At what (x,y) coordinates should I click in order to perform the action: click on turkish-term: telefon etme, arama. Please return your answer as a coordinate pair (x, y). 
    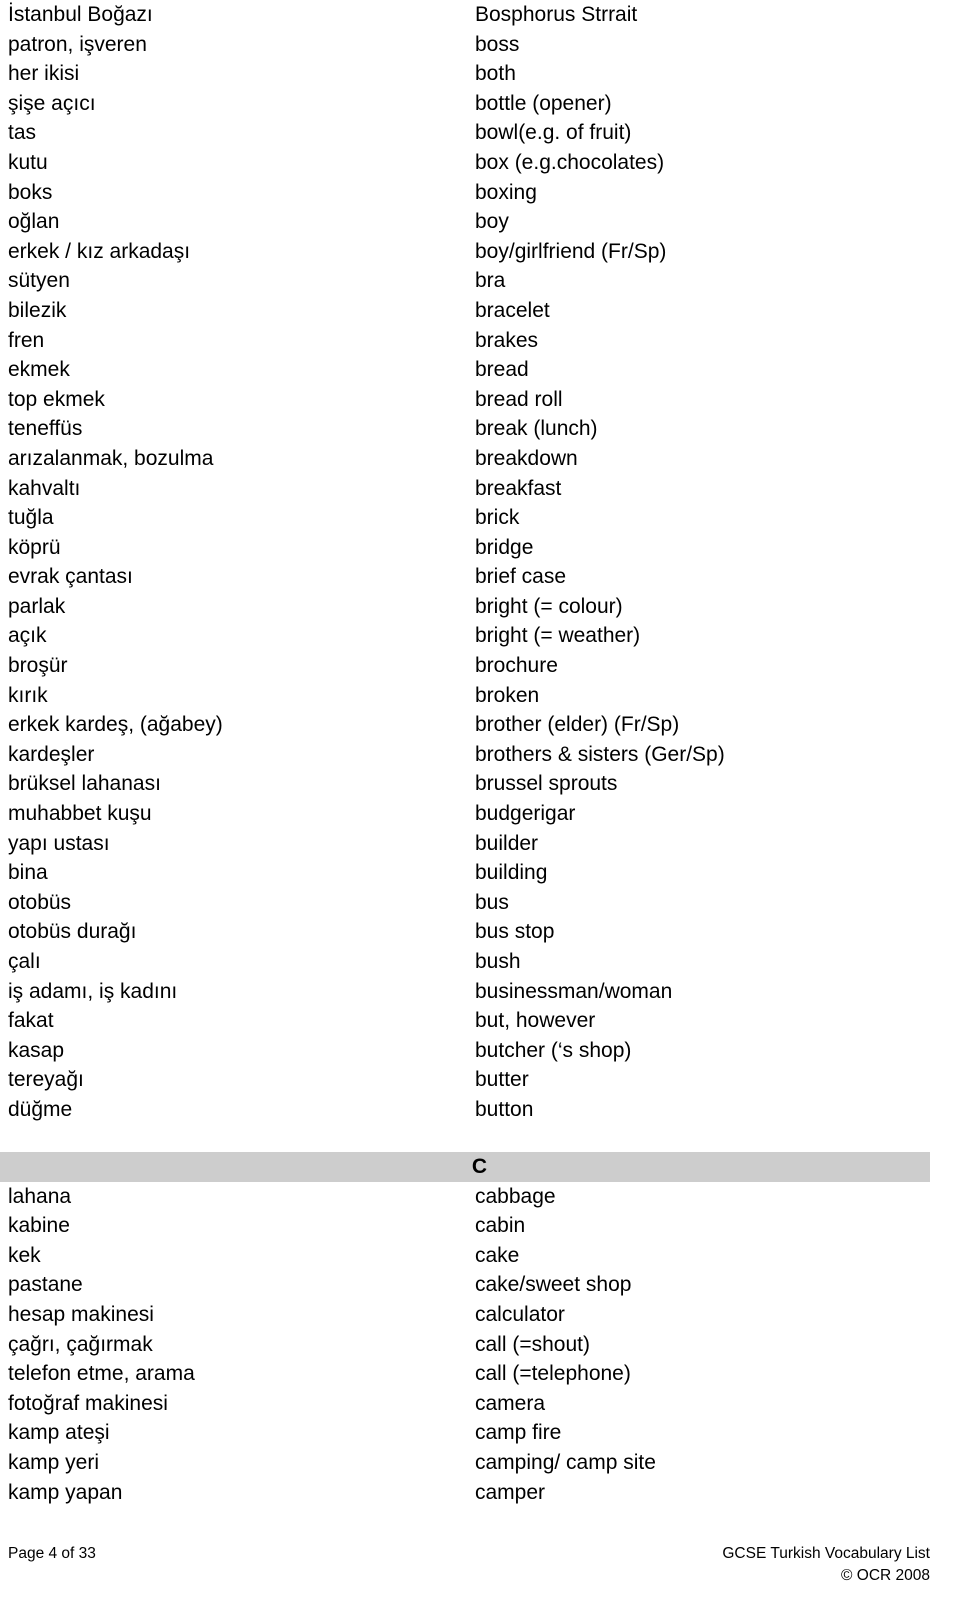
    Looking at the image, I should click on (101, 1374).